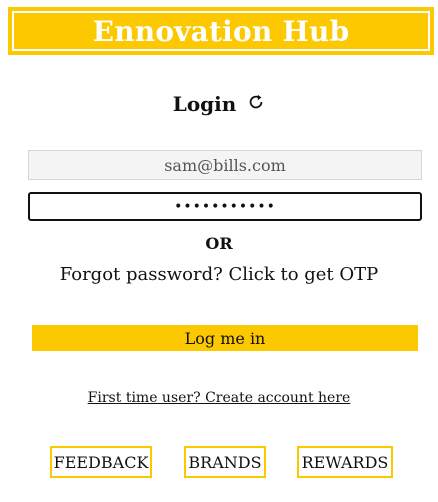 The image size is (438, 502). I want to click on refresh-icon, so click(256, 104).